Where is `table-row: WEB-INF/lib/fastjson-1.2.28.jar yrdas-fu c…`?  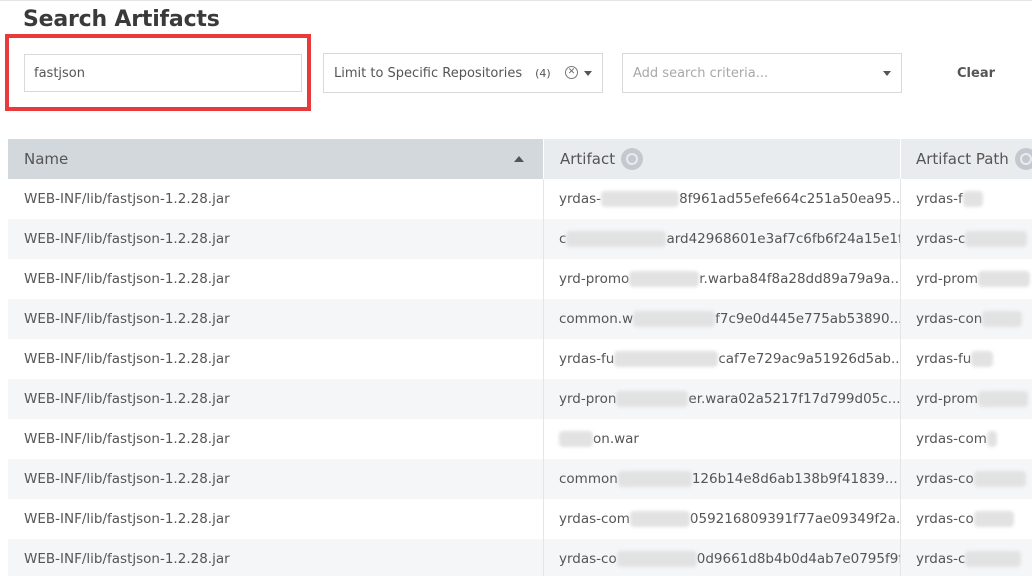 table-row: WEB-INF/lib/fastjson-1.2.28.jar yrdas-fu c… is located at coordinates (520, 359).